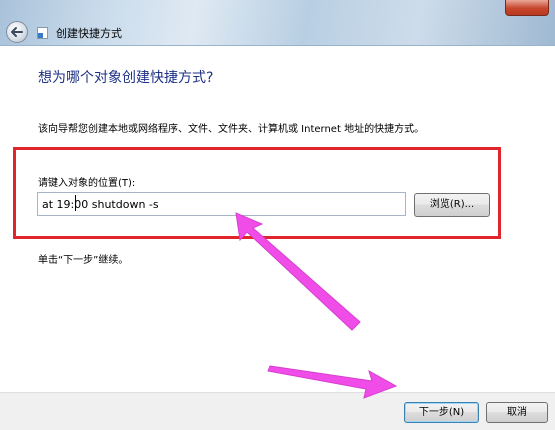  Describe the element at coordinates (83, 260) in the screenshot. I see `continue-hint: 单击“下一步”继续。` at that location.